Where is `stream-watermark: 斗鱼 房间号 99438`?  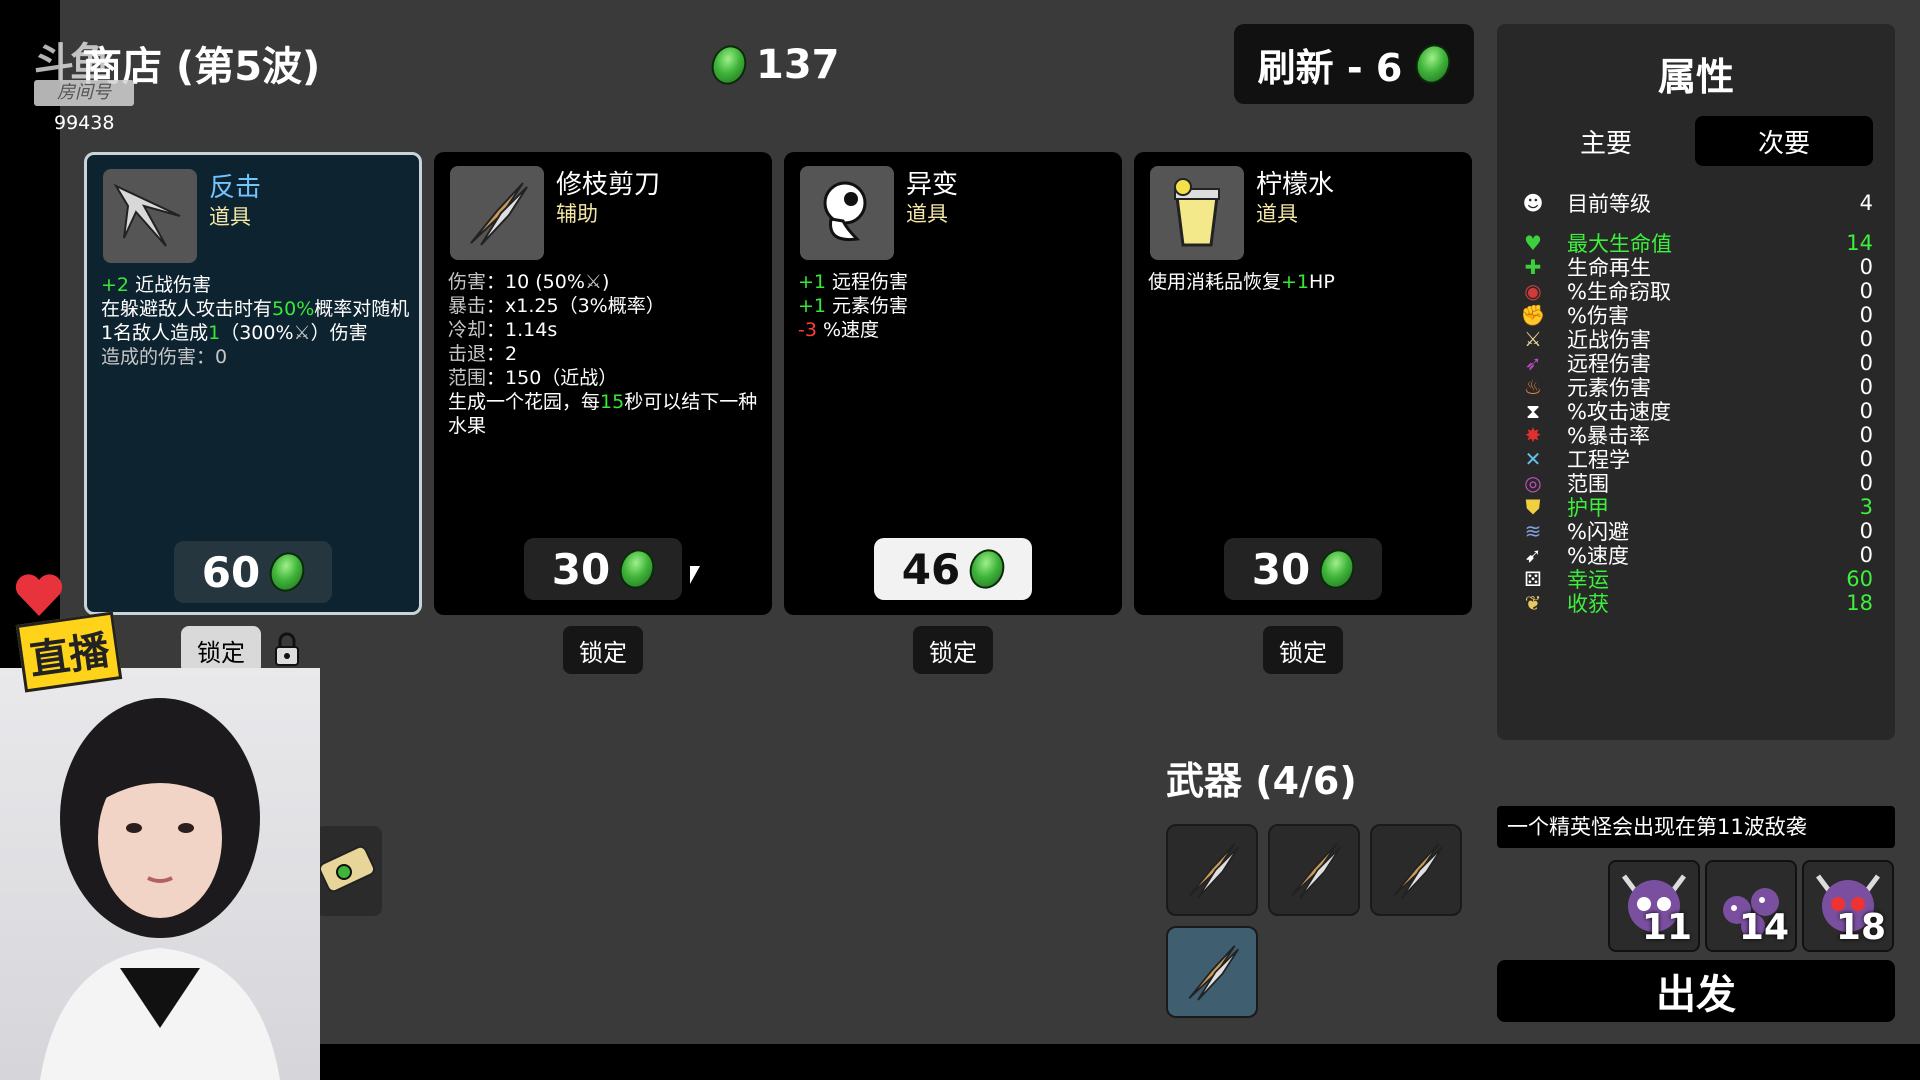 stream-watermark: 斗鱼 房间号 99438 is located at coordinates (89, 85).